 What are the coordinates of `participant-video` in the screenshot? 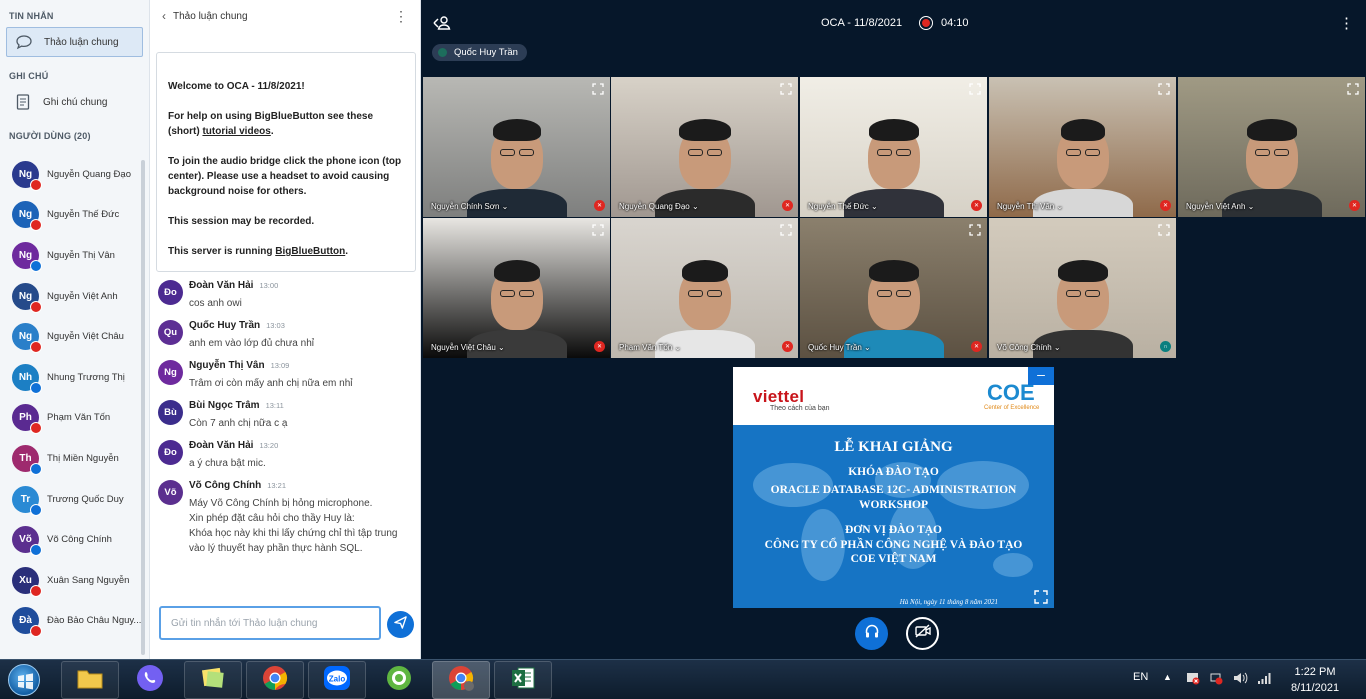 It's located at (893, 147).